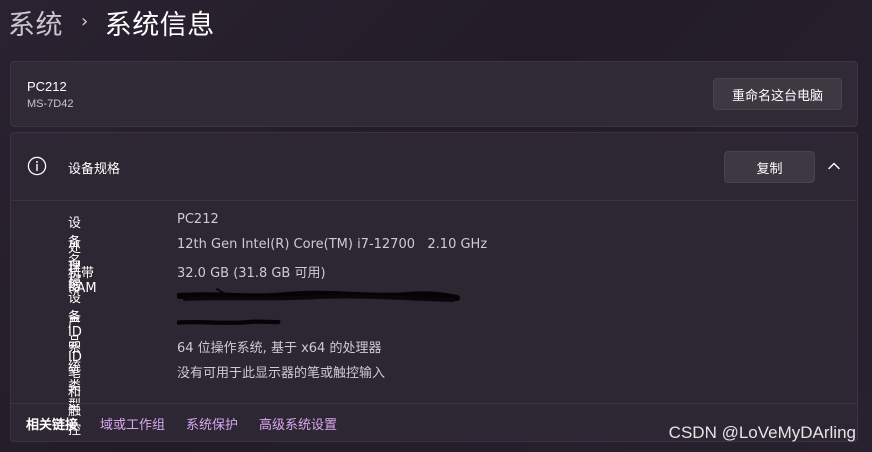 The width and height of the screenshot is (872, 452). Describe the element at coordinates (434, 94) in the screenshot. I see `device-name-card: PC212 MS-7D42 重命名这台电脑` at that location.